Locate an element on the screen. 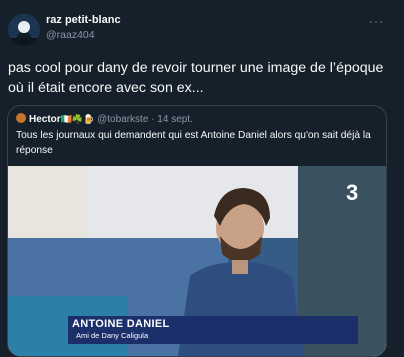 This screenshot has width=404, height=357. author-avatar is located at coordinates (24, 30).